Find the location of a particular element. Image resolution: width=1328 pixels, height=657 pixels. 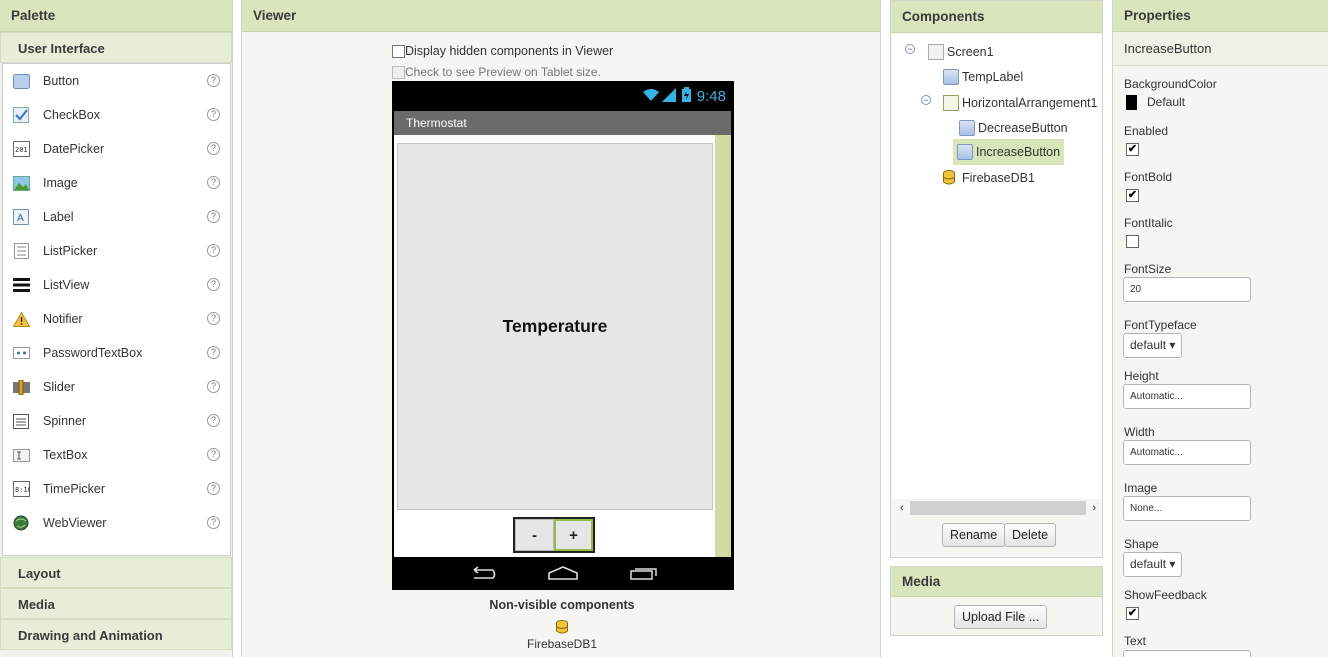

palette-item-label: TextBox is located at coordinates (65, 455).